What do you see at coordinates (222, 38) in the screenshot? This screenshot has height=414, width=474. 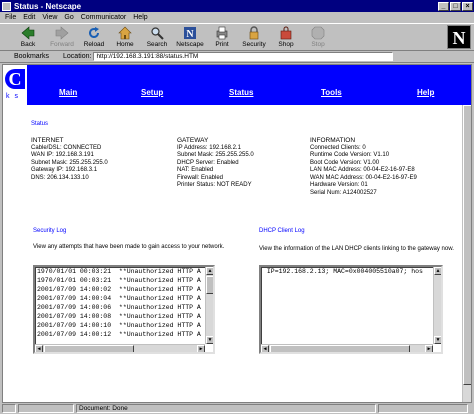 I see `print-button: Print` at bounding box center [222, 38].